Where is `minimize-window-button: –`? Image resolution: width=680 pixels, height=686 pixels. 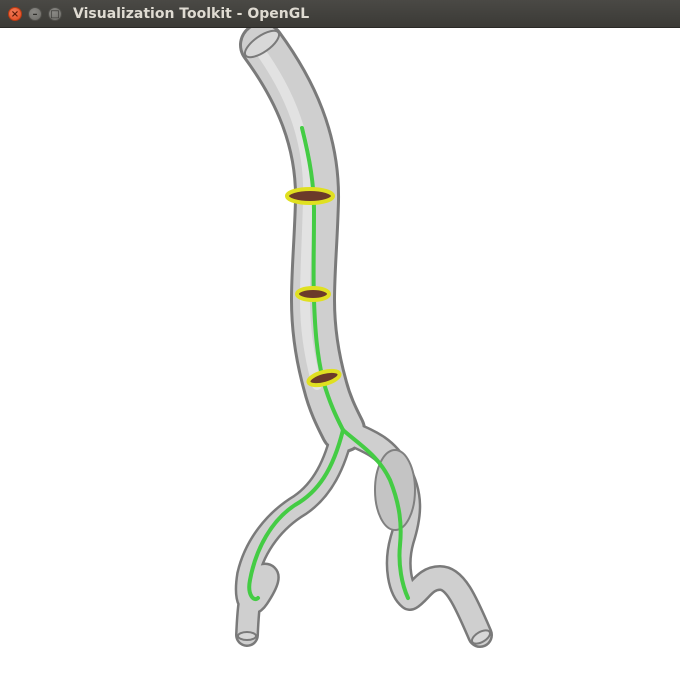
minimize-window-button: – is located at coordinates (35, 14).